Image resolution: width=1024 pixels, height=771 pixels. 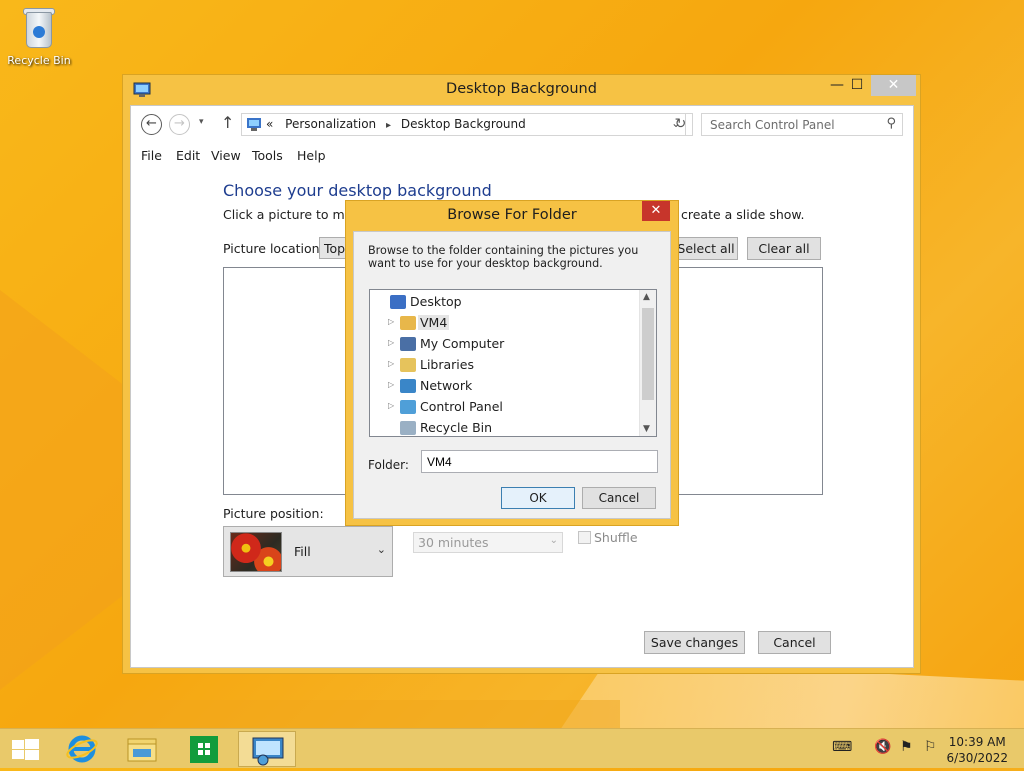 What do you see at coordinates (857, 85) in the screenshot?
I see `maximize-button: ☐` at bounding box center [857, 85].